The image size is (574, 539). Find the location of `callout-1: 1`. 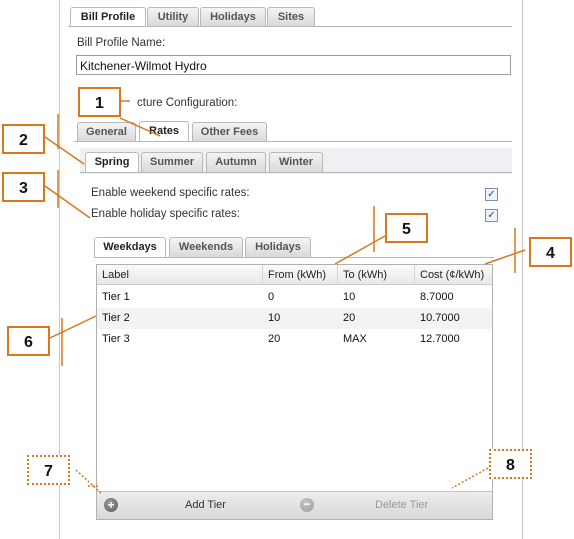

callout-1: 1 is located at coordinates (99, 102).